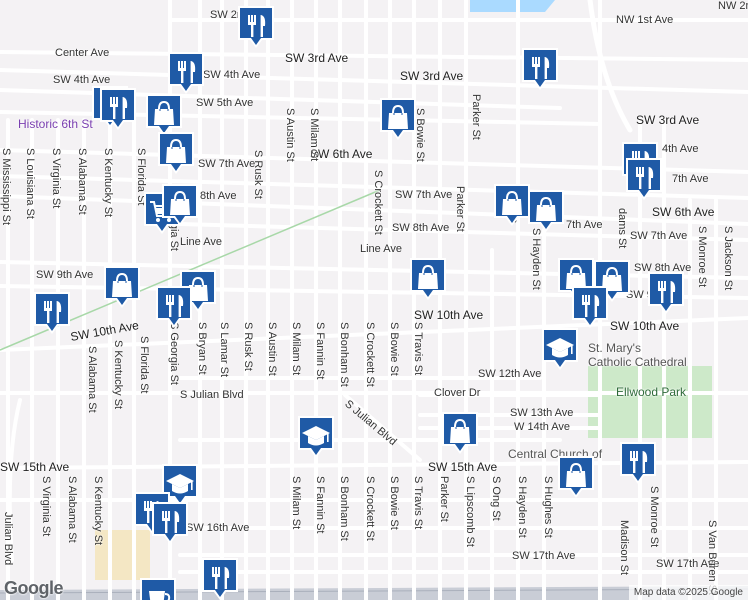 The height and width of the screenshot is (600, 748). Describe the element at coordinates (457, 393) in the screenshot. I see `street-label: Clover Dr` at that location.